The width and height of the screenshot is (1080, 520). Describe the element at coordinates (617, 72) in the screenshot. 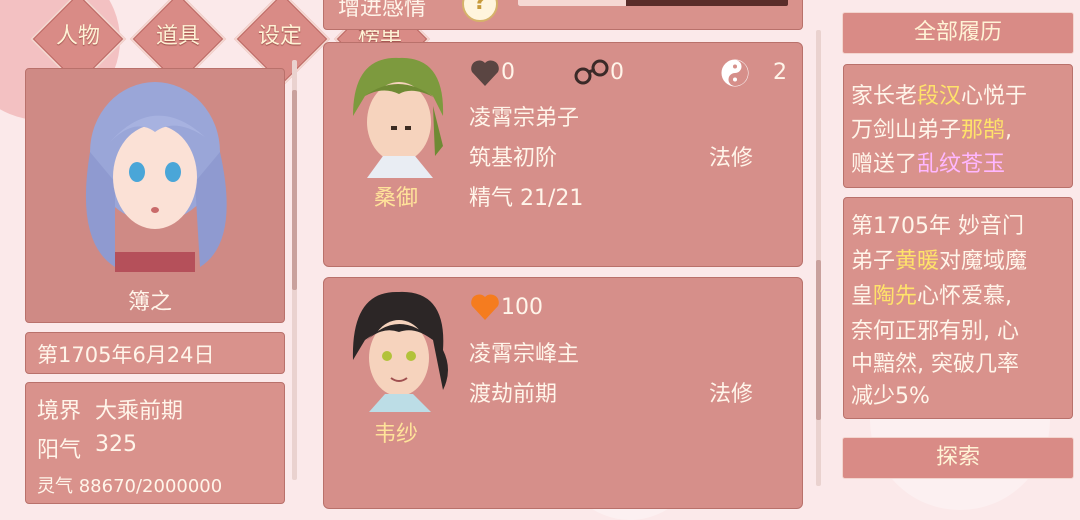

I see `bond-value: 0` at that location.